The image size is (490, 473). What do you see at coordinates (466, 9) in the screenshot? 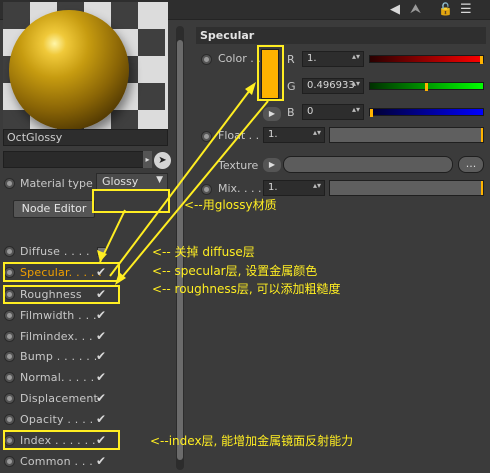
I see `menu-icon: ☰` at bounding box center [466, 9].